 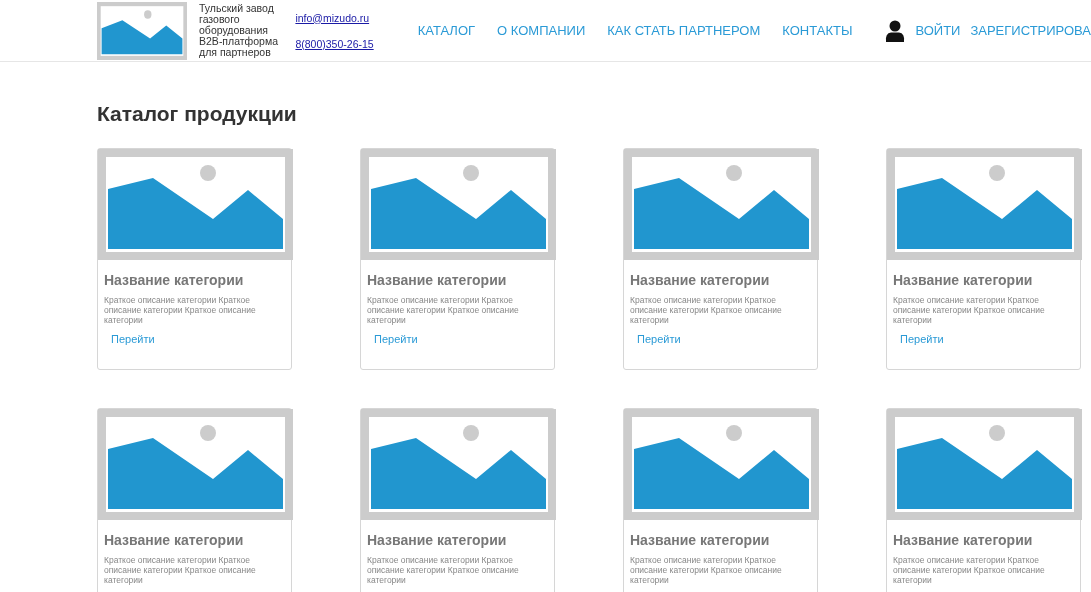 What do you see at coordinates (684, 30) in the screenshot?
I see `nav-link: КАК СТАТЬ ПАРТНЕРОМ` at bounding box center [684, 30].